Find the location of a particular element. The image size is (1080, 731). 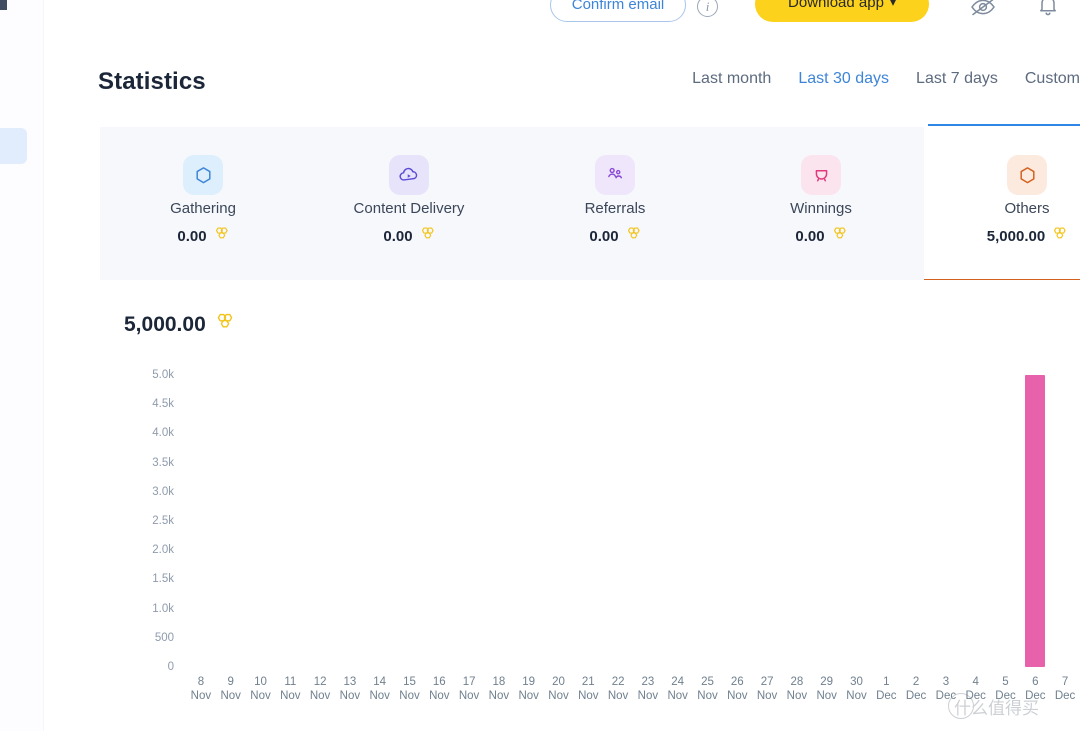

y-axis-tick: 2.5k is located at coordinates (163, 521).